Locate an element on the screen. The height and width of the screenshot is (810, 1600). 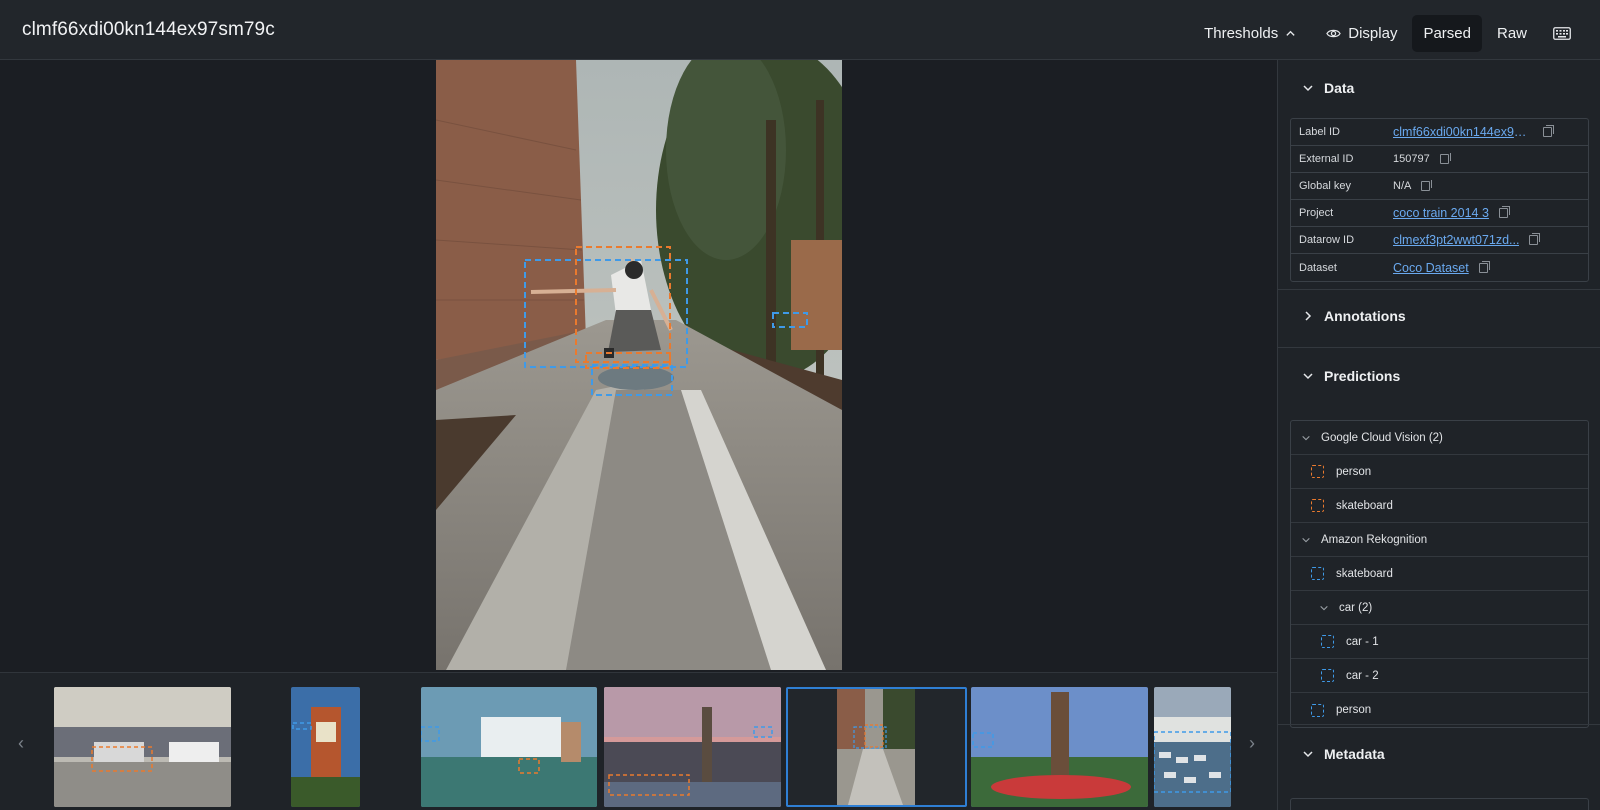
row-key: Label ID is located at coordinates (1319, 132).